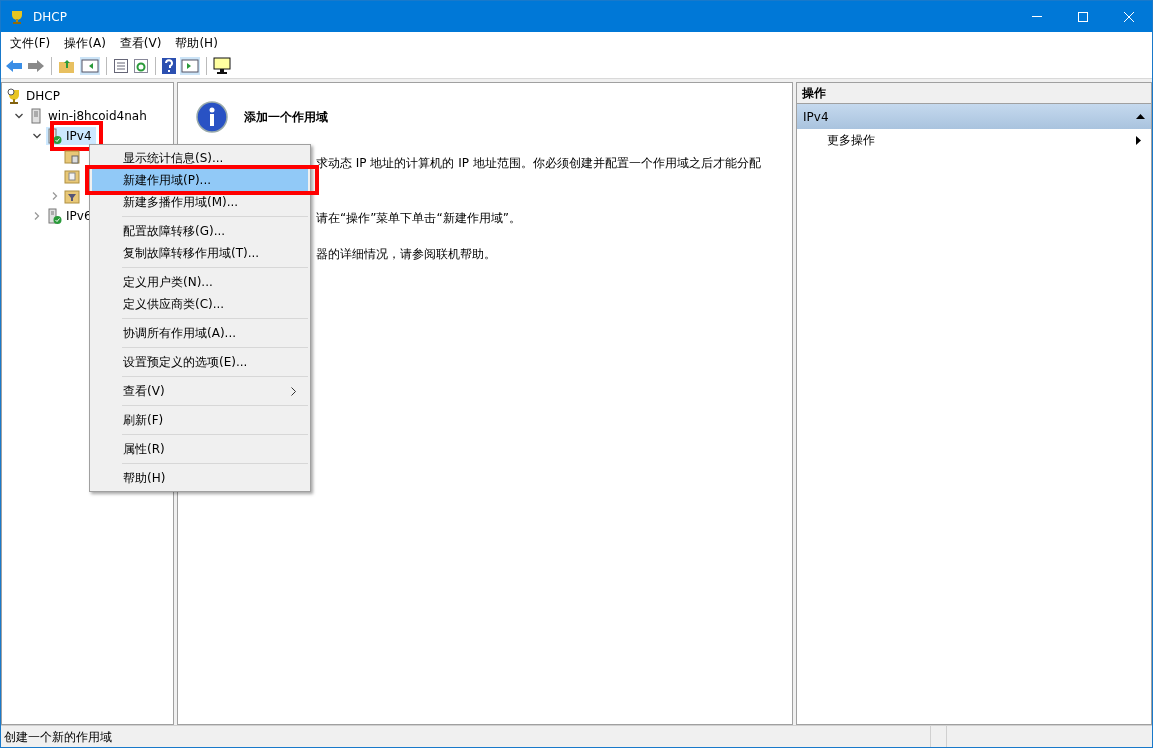 The image size is (1153, 748). Describe the element at coordinates (286, 117) in the screenshot. I see `content-heading: 添加一个作用域` at that location.